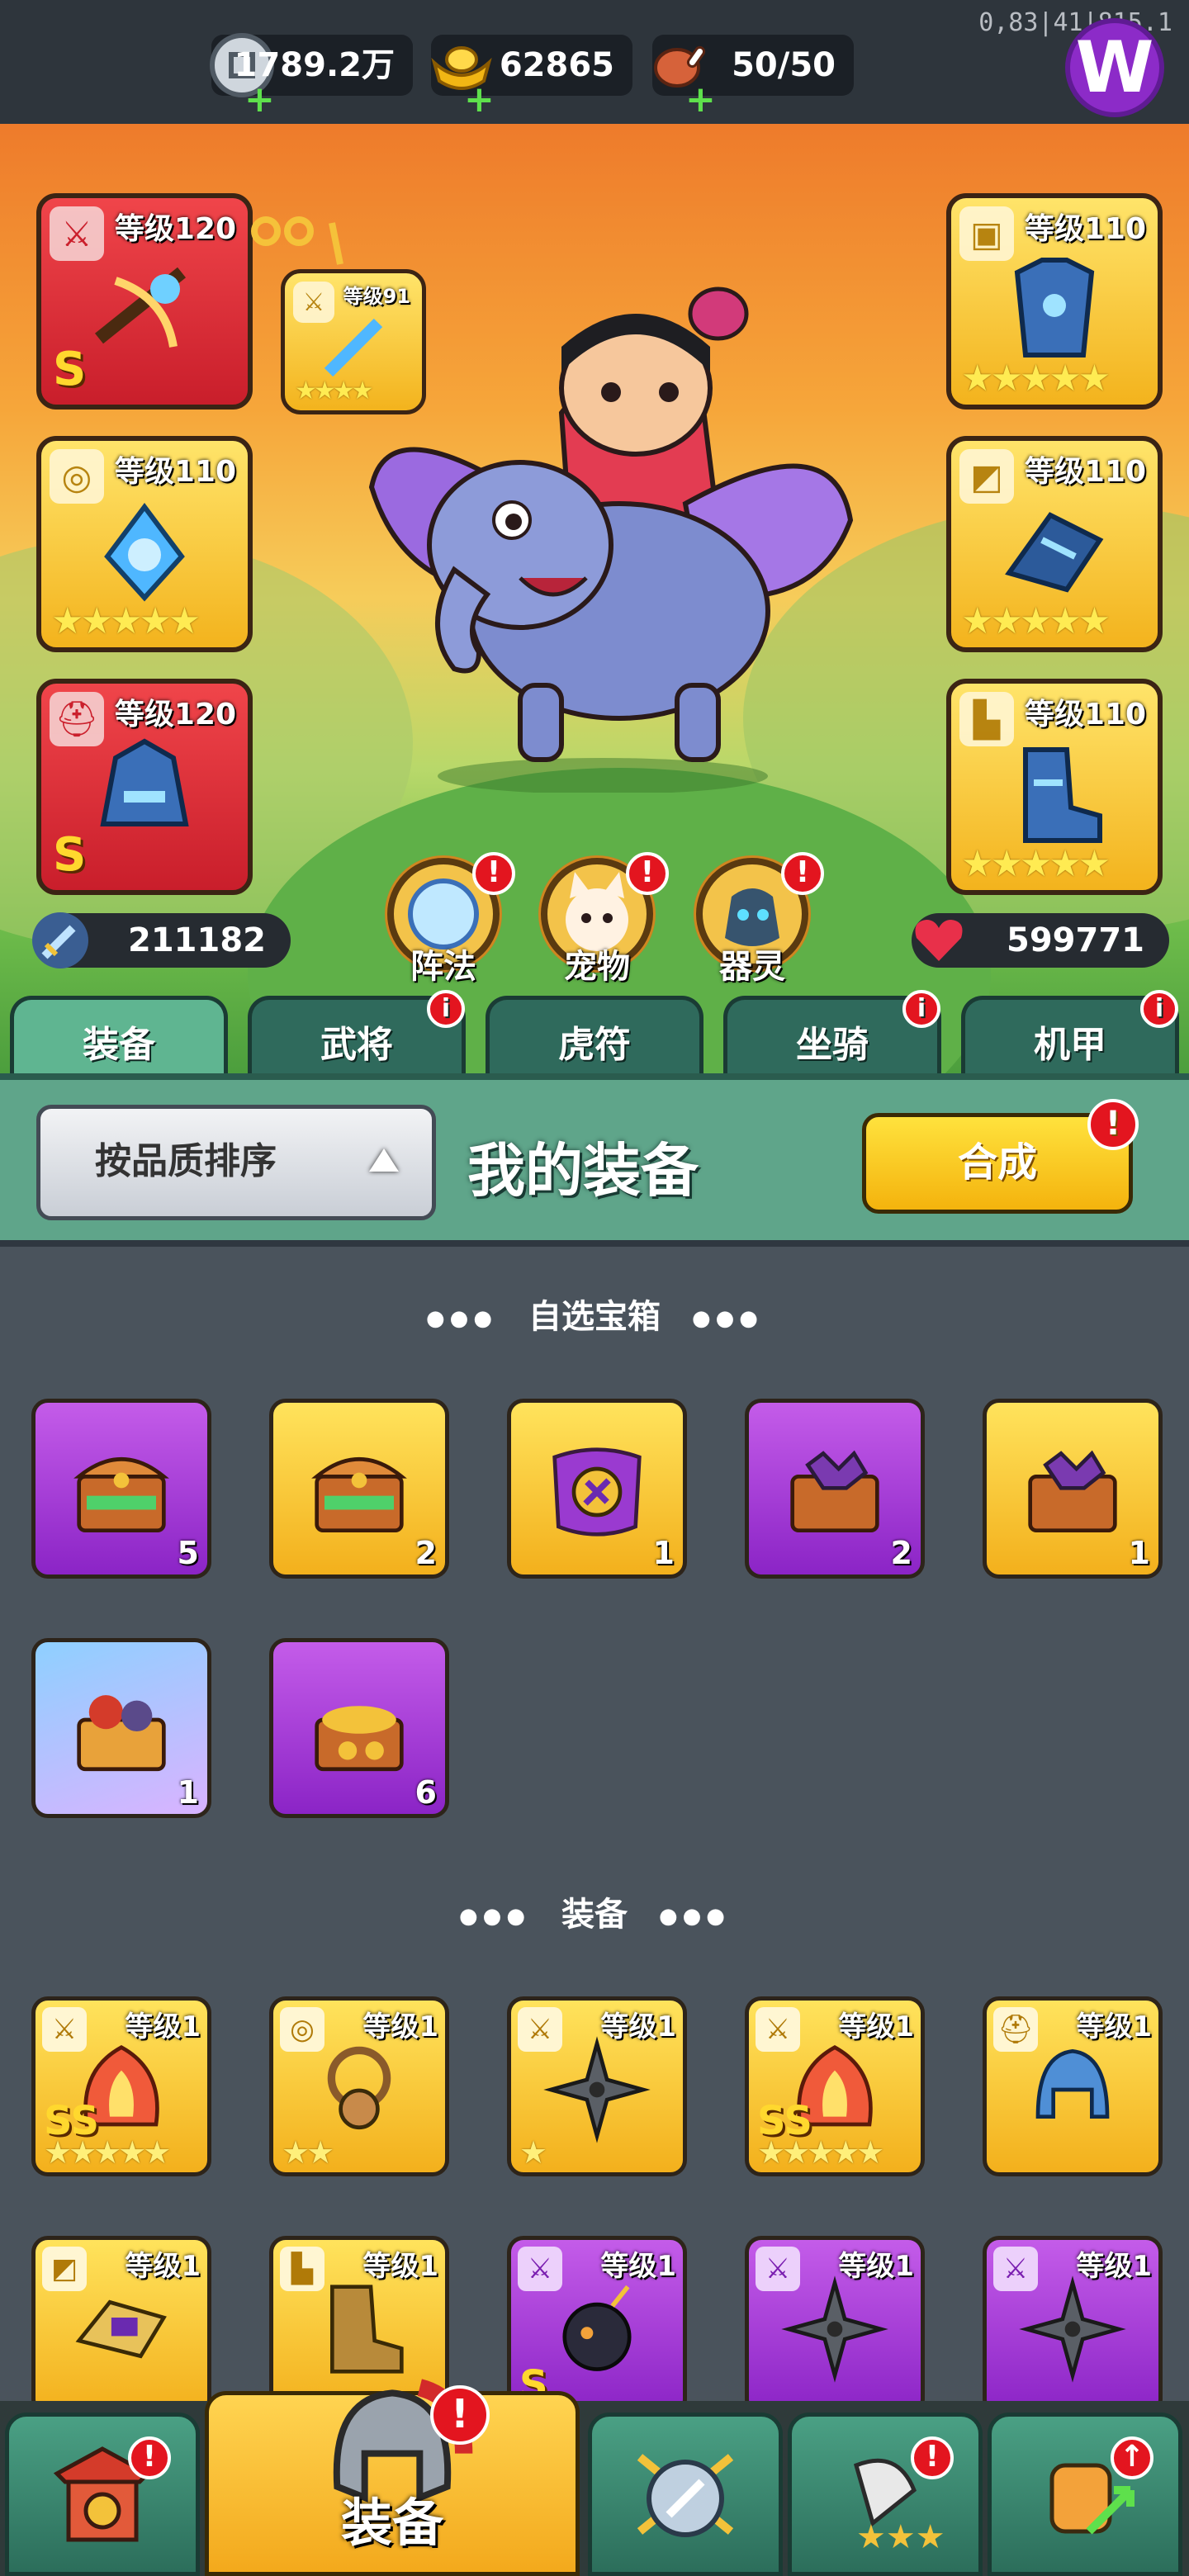 This screenshot has height=2576, width=1189. Describe the element at coordinates (175, 229) in the screenshot. I see `slot-level: 等级120` at that location.